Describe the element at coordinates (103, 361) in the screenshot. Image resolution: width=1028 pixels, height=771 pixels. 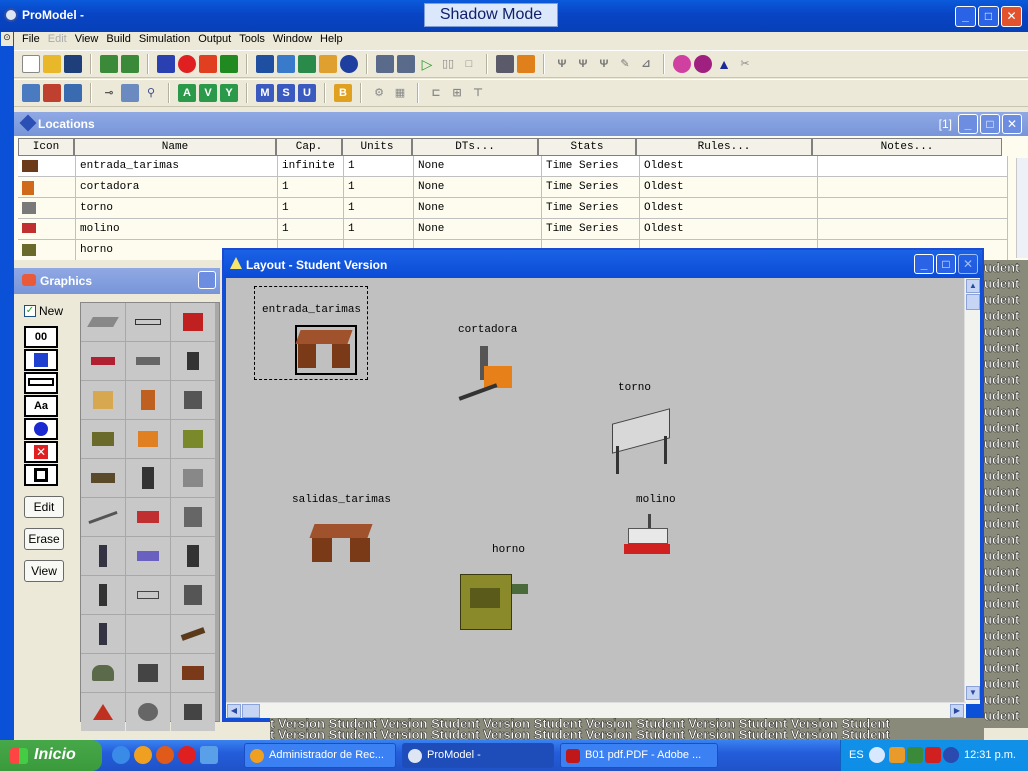
I see `graphic-tile-truck-red` at that location.